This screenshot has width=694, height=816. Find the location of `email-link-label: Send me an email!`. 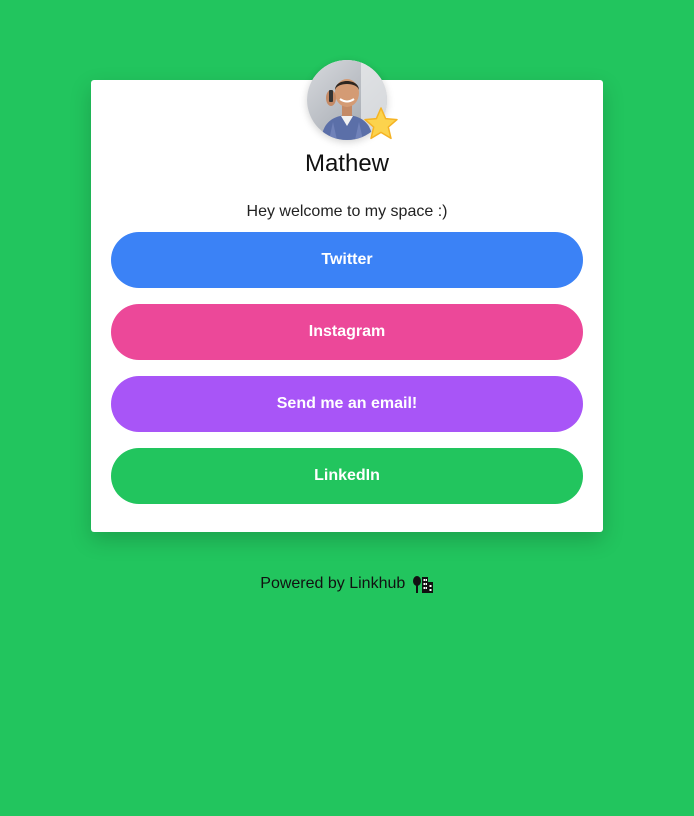

email-link-label: Send me an email! is located at coordinates (347, 403).